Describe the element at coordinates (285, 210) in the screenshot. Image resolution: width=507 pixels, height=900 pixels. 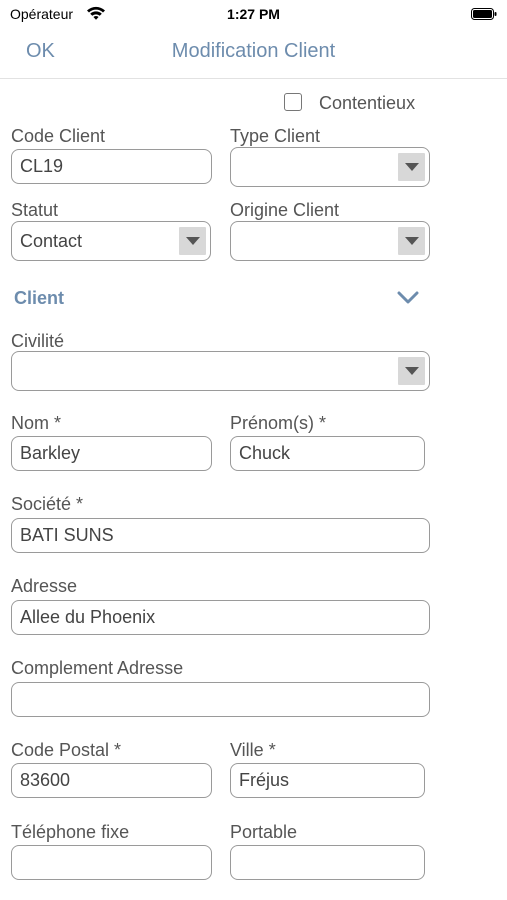
I see `origine-client-label: Origine Client` at that location.